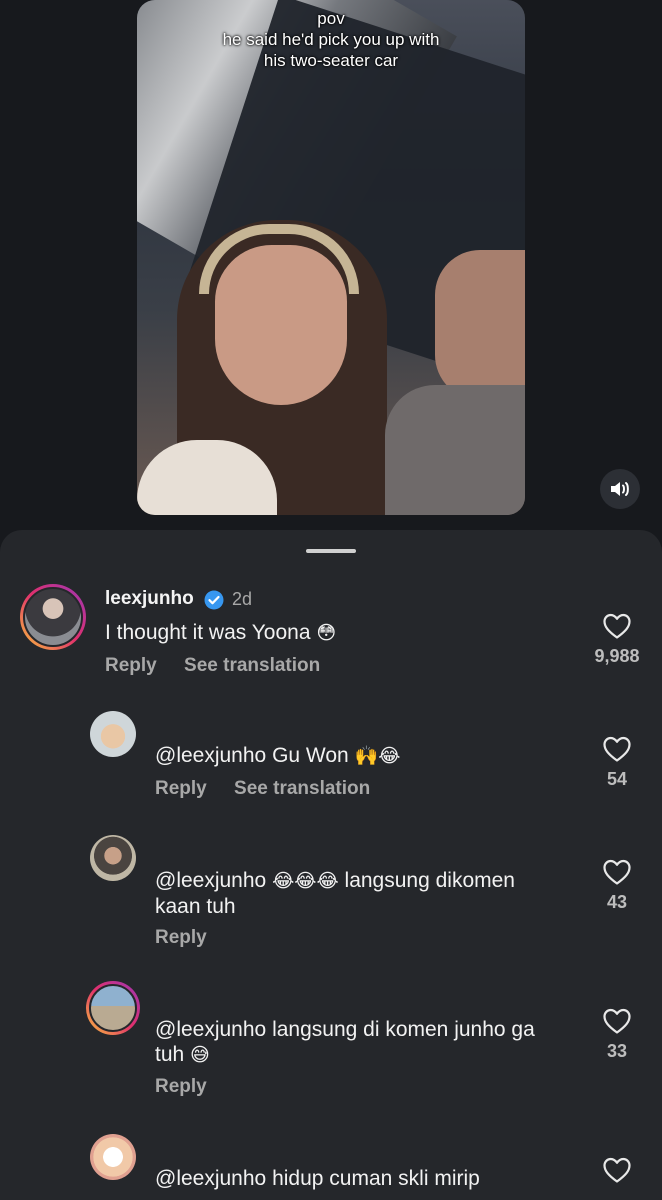  Describe the element at coordinates (331, 18) in the screenshot. I see `caption-line-1: pov` at that location.